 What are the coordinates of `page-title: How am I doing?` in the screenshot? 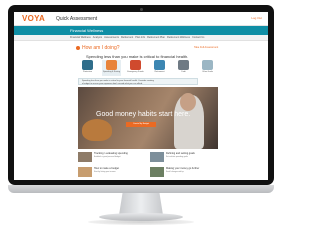 It's located at (101, 48).